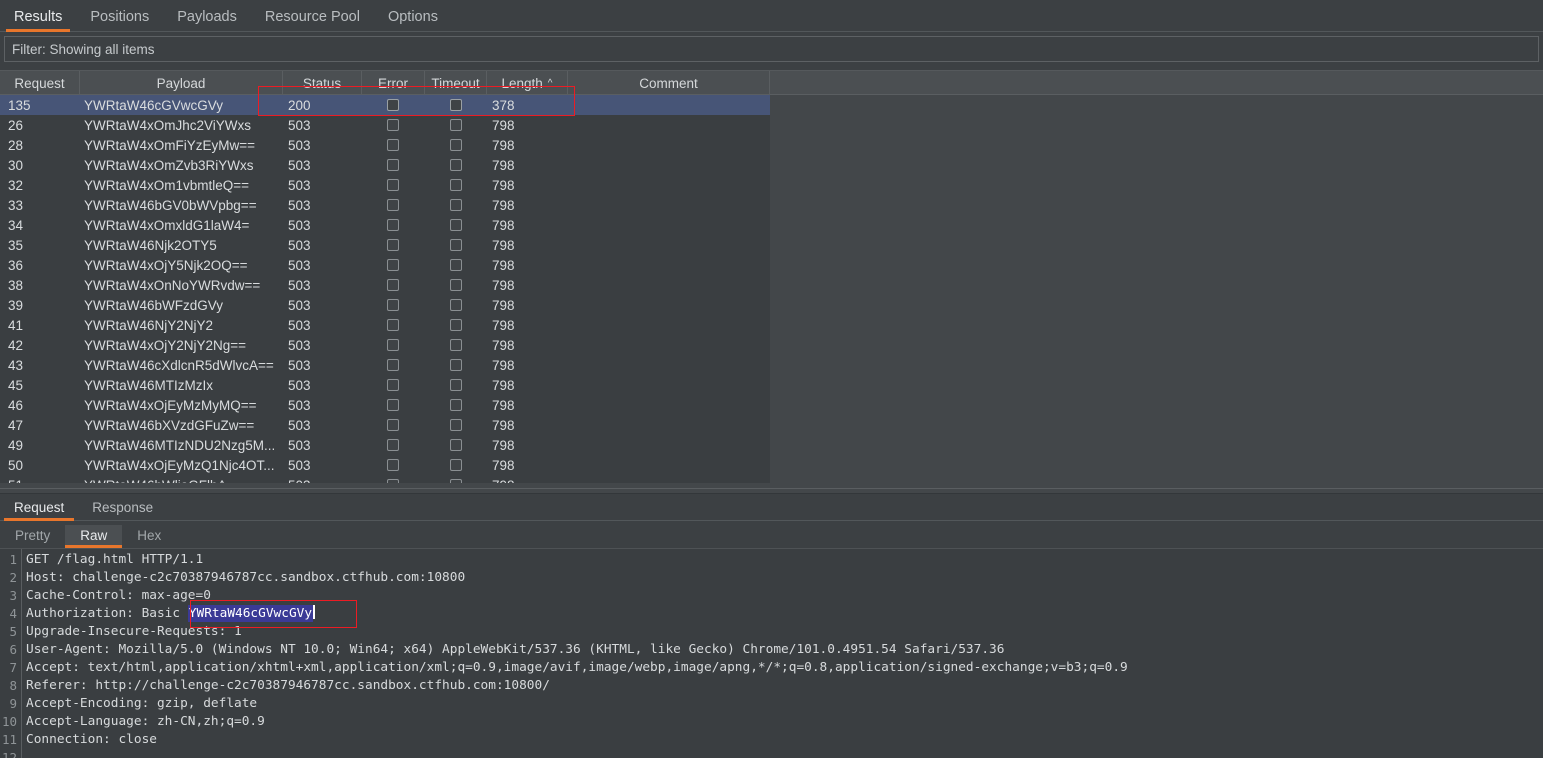 Image resolution: width=1543 pixels, height=758 pixels. I want to click on table-row: 46 YWRtaW4xOjEyMzMyMQ== 503 798, so click(385, 405).